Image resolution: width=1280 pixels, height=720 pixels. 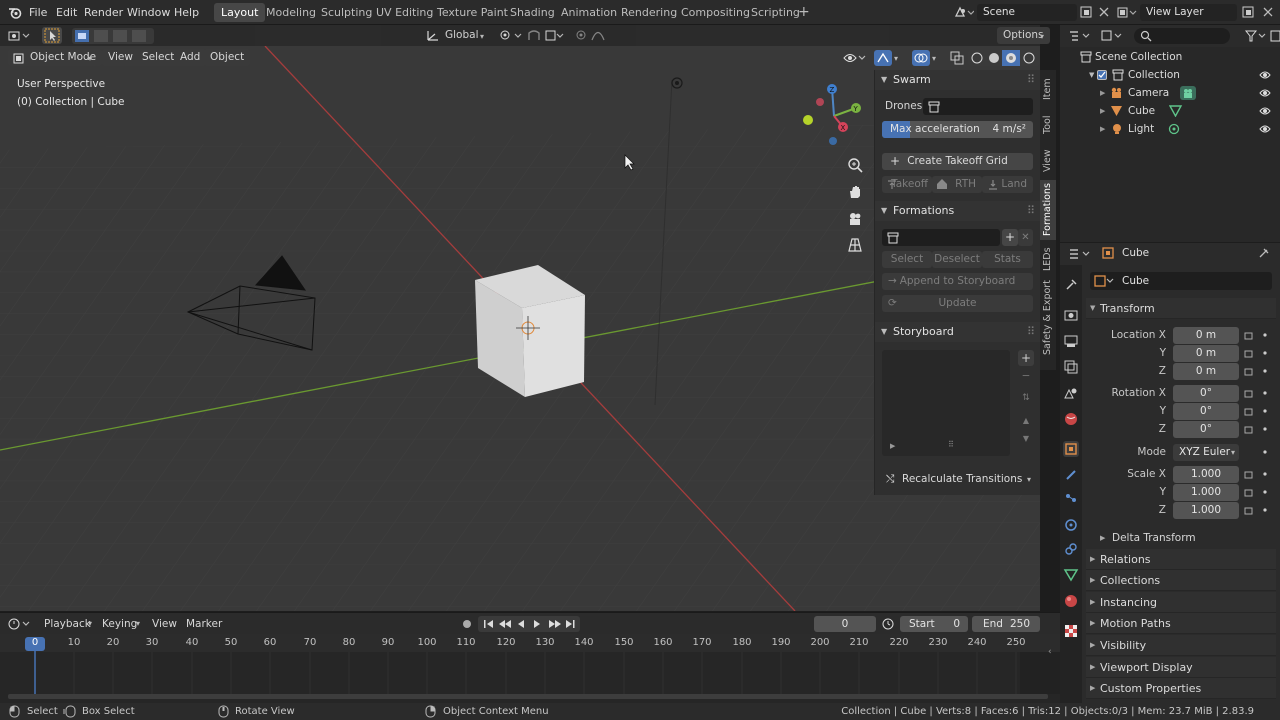 What do you see at coordinates (1004, 58) in the screenshot?
I see `shading-mode-group` at bounding box center [1004, 58].